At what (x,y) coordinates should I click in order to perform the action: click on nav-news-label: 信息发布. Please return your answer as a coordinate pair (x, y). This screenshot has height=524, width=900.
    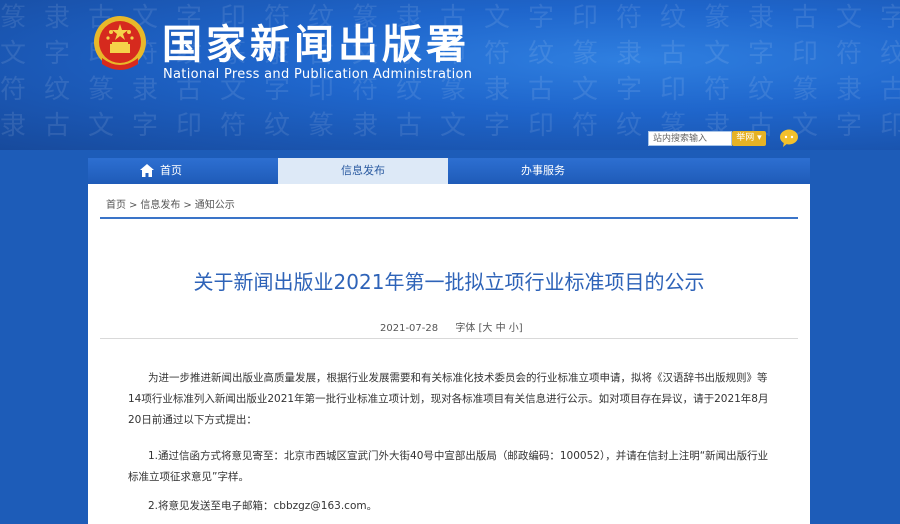
    Looking at the image, I should click on (363, 170).